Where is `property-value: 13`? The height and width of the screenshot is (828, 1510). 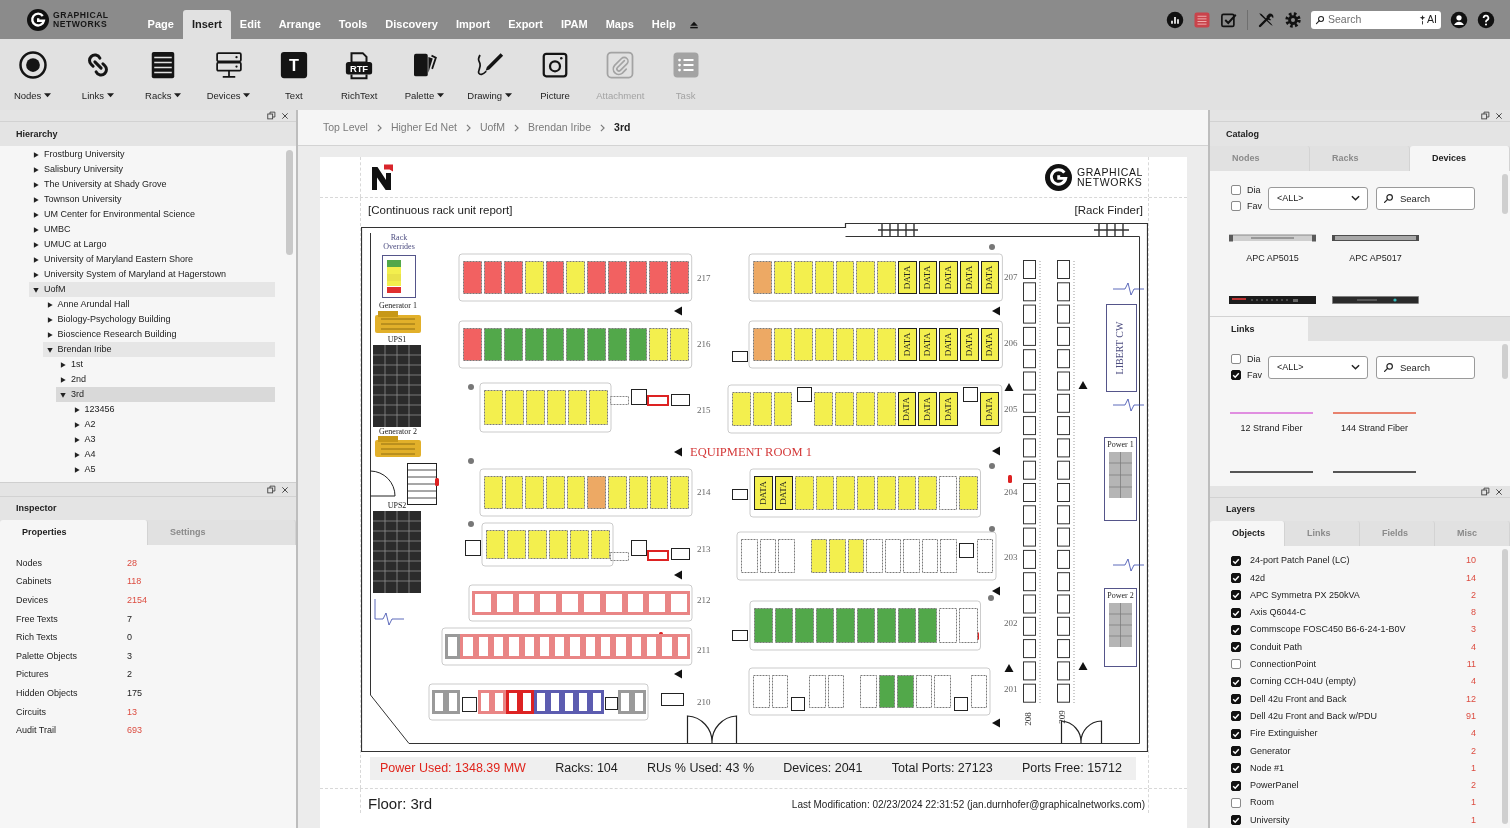 property-value: 13 is located at coordinates (132, 712).